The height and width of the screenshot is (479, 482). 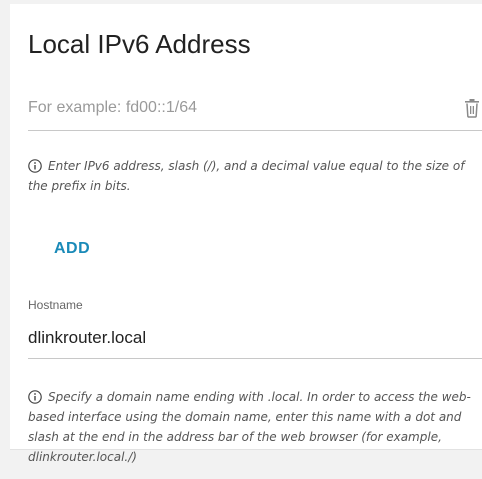 I want to click on hostname-input, so click(x=248, y=338).